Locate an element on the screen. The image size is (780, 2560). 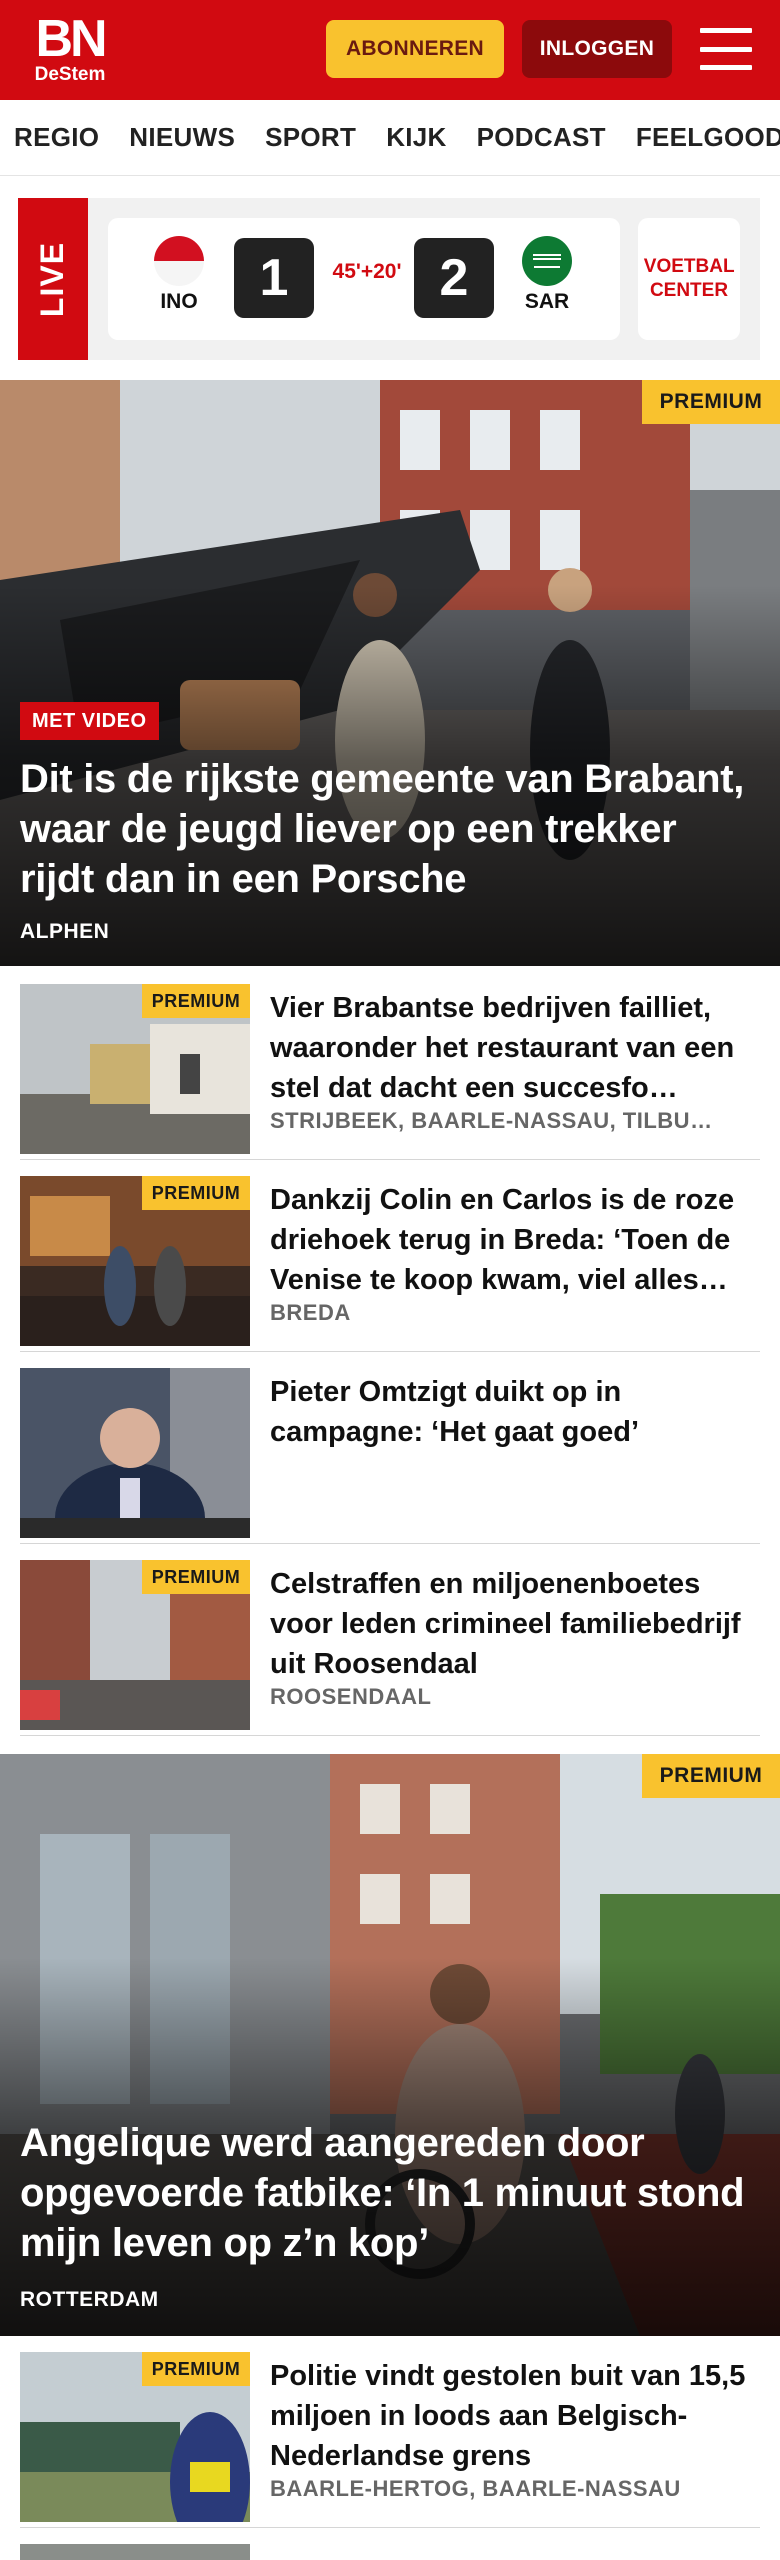
logo-sub-text: DeStem is located at coordinates (70, 74).